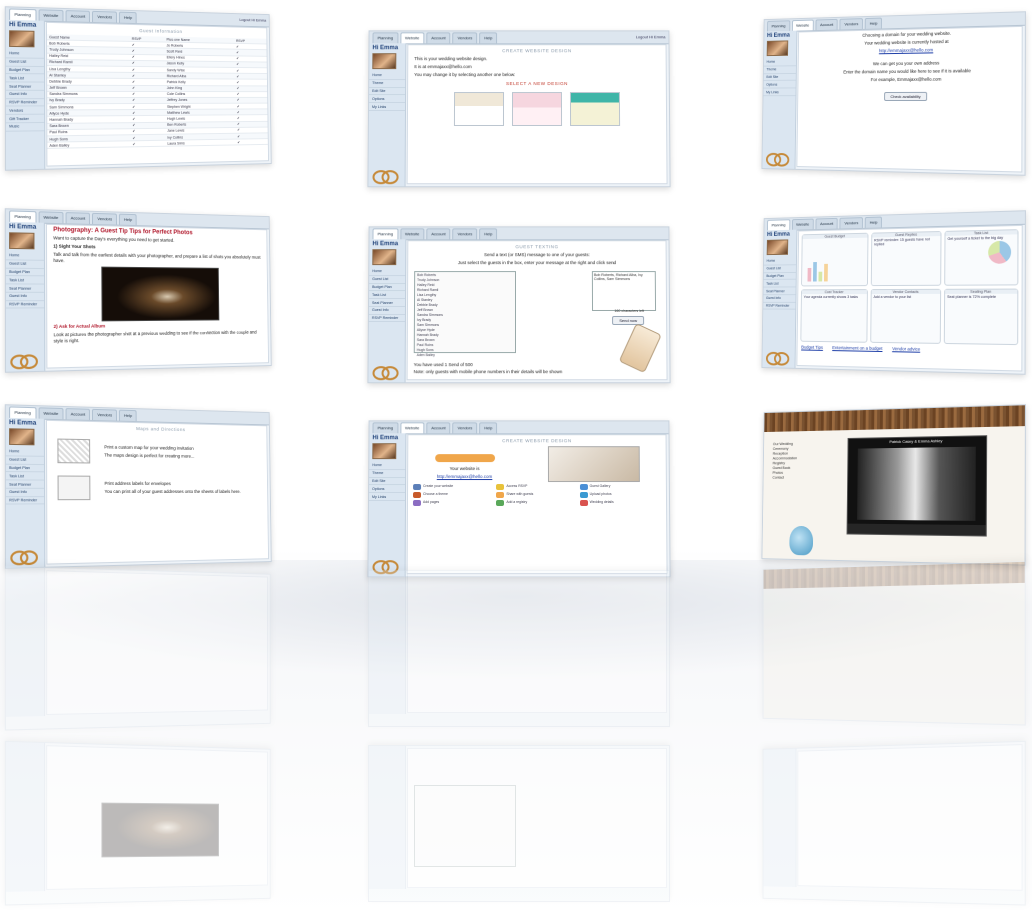 Image resolution: width=1032 pixels, height=917 pixels. Describe the element at coordinates (453, 495) in the screenshot. I see `feature-item: Choose a theme` at that location.